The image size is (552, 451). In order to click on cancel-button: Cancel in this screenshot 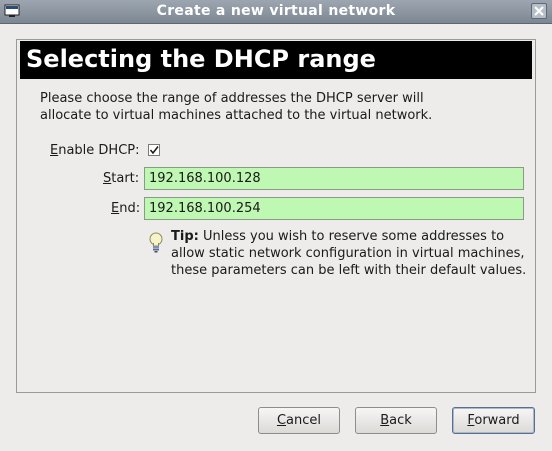, I will do `click(299, 420)`.